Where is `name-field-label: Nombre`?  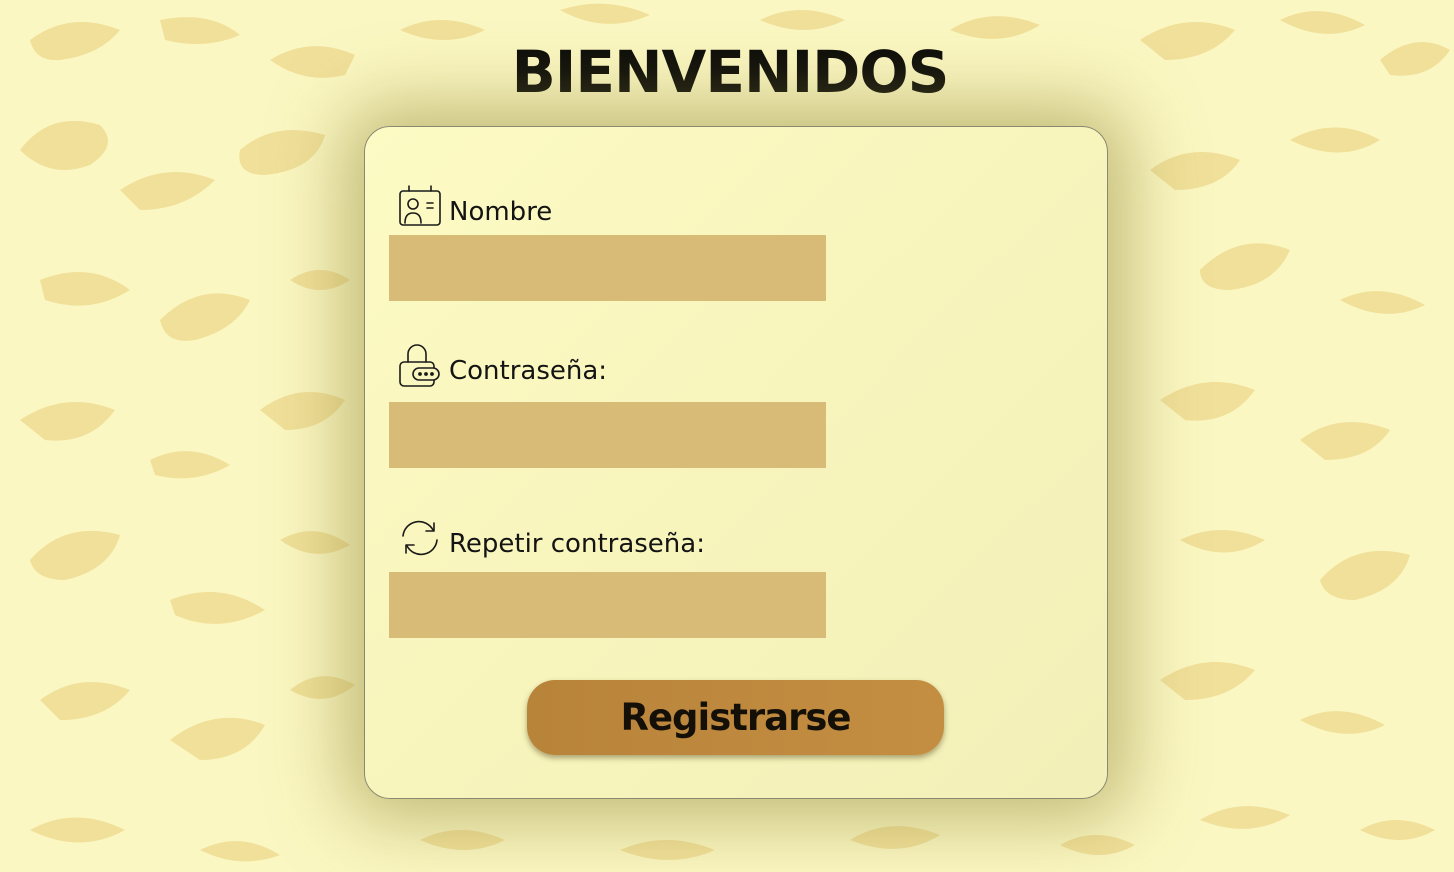 name-field-label: Nombre is located at coordinates (474, 206).